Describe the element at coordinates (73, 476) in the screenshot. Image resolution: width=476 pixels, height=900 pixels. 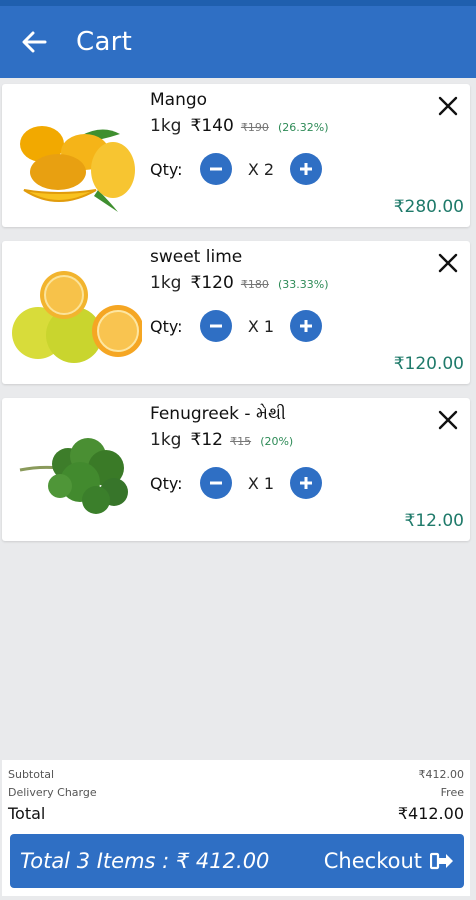
I see `fenugreek-image` at that location.